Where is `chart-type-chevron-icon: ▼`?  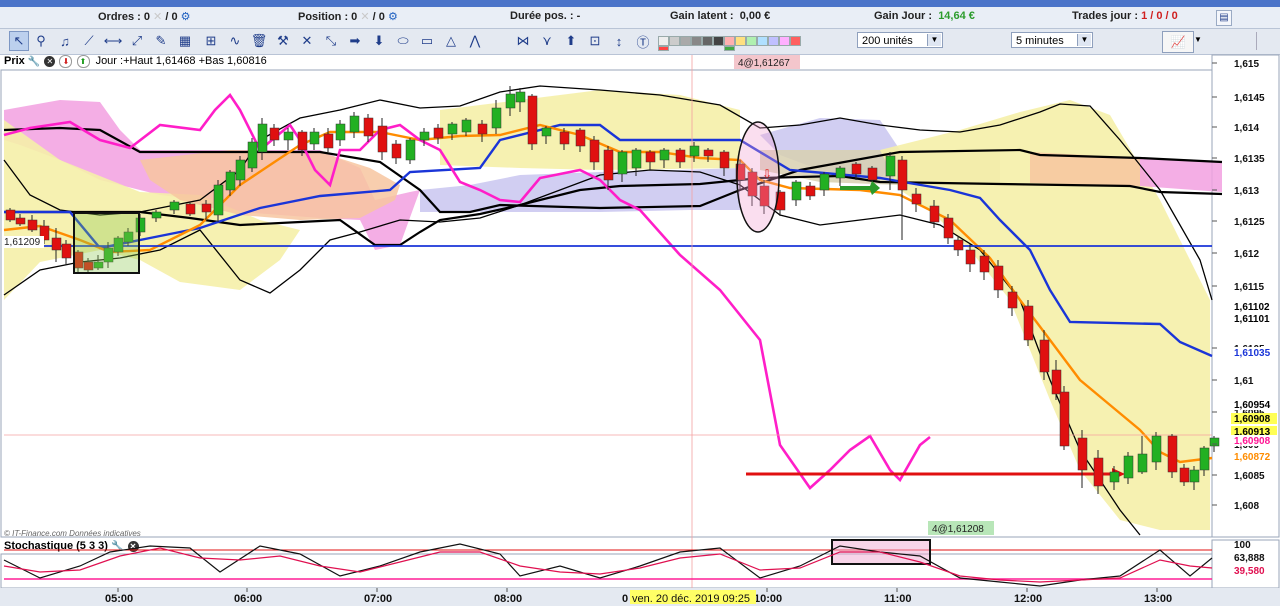 chart-type-chevron-icon: ▼ is located at coordinates (1198, 39).